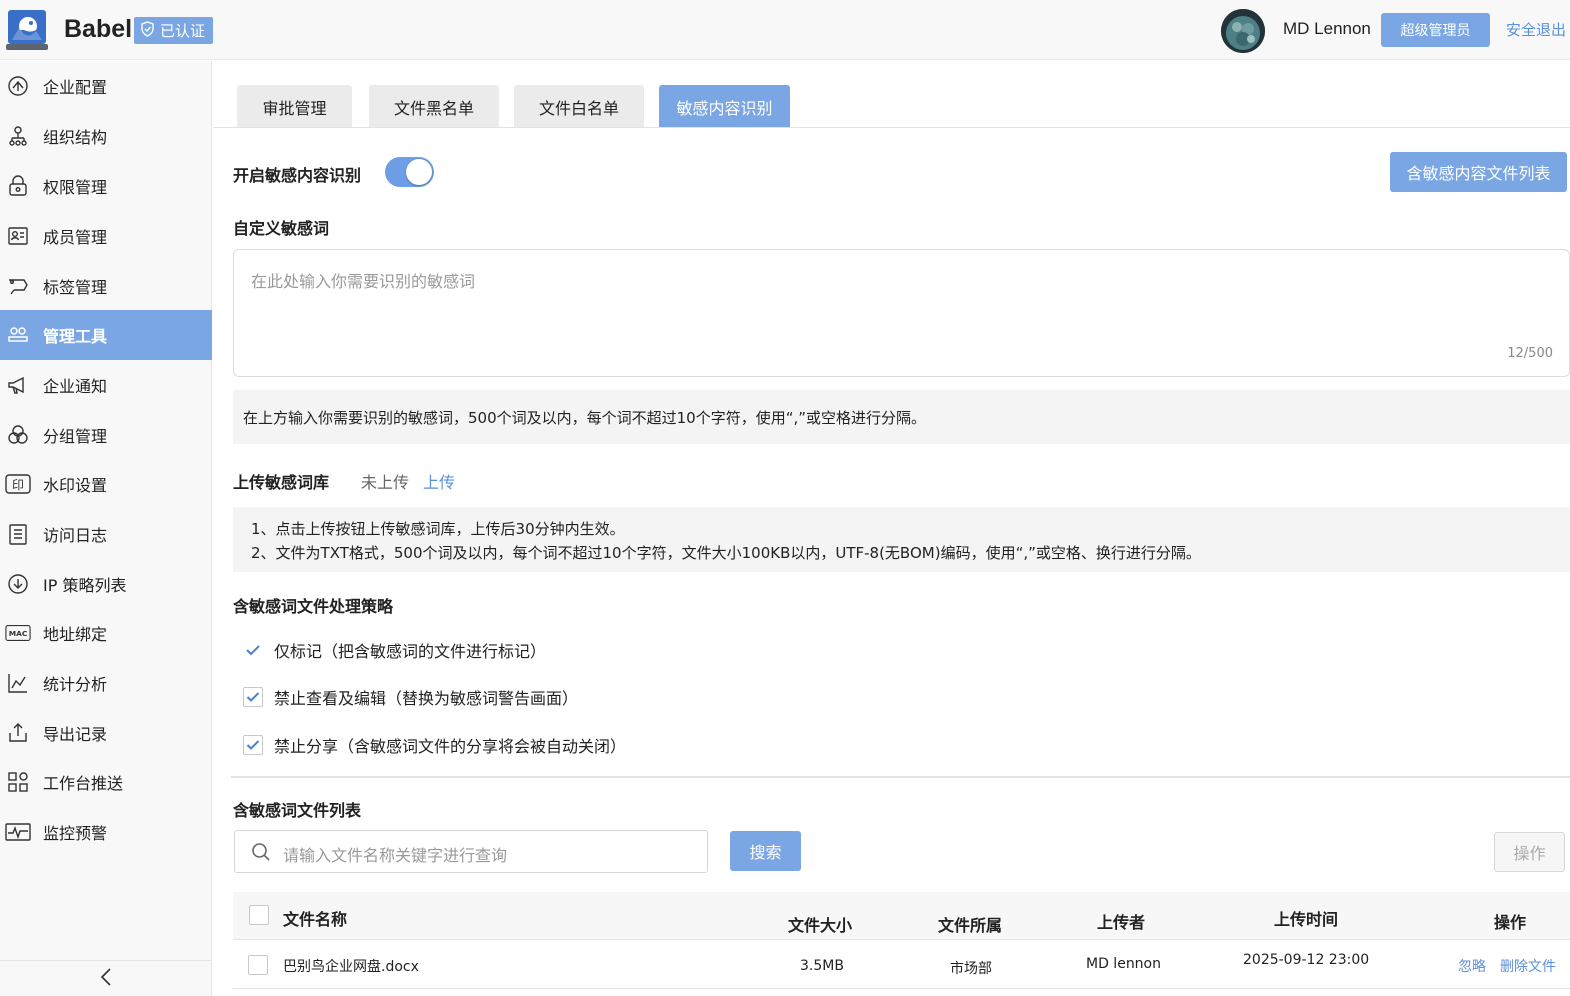 The image size is (1570, 996). Describe the element at coordinates (1121, 922) in the screenshot. I see `col-uploader: 上传者` at that location.